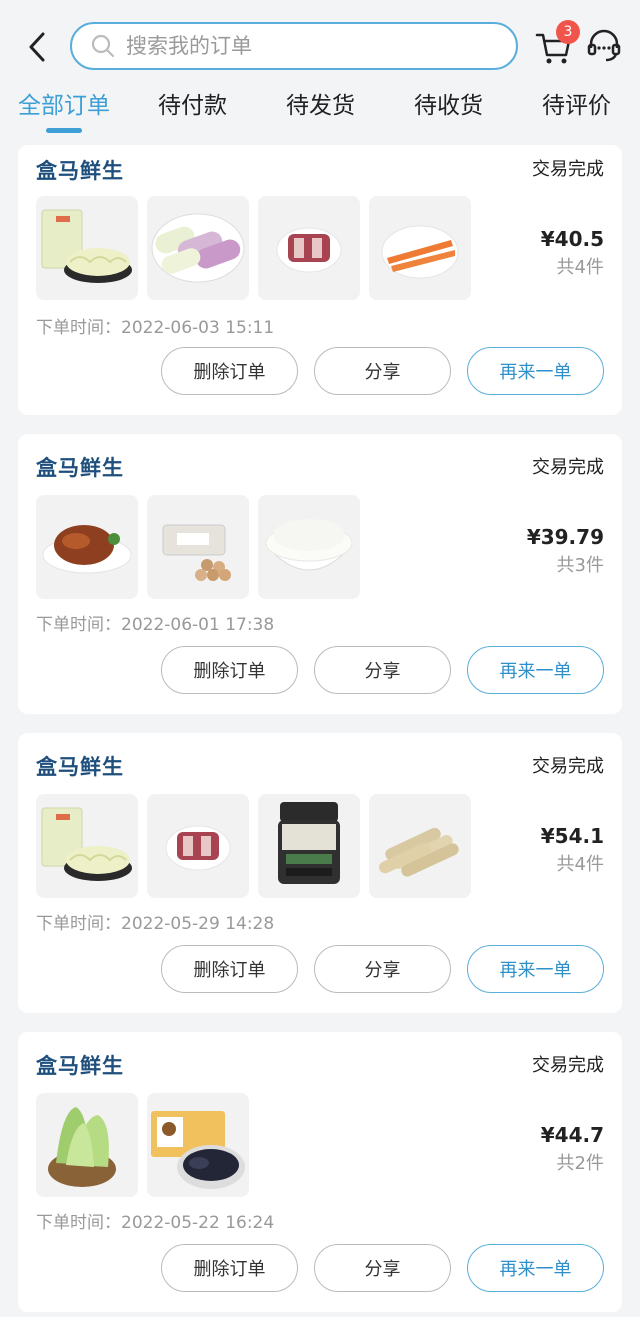 Image resolution: width=640 pixels, height=1317 pixels. Describe the element at coordinates (448, 106) in the screenshot. I see `tab-pending-receipt: 待收货` at that location.